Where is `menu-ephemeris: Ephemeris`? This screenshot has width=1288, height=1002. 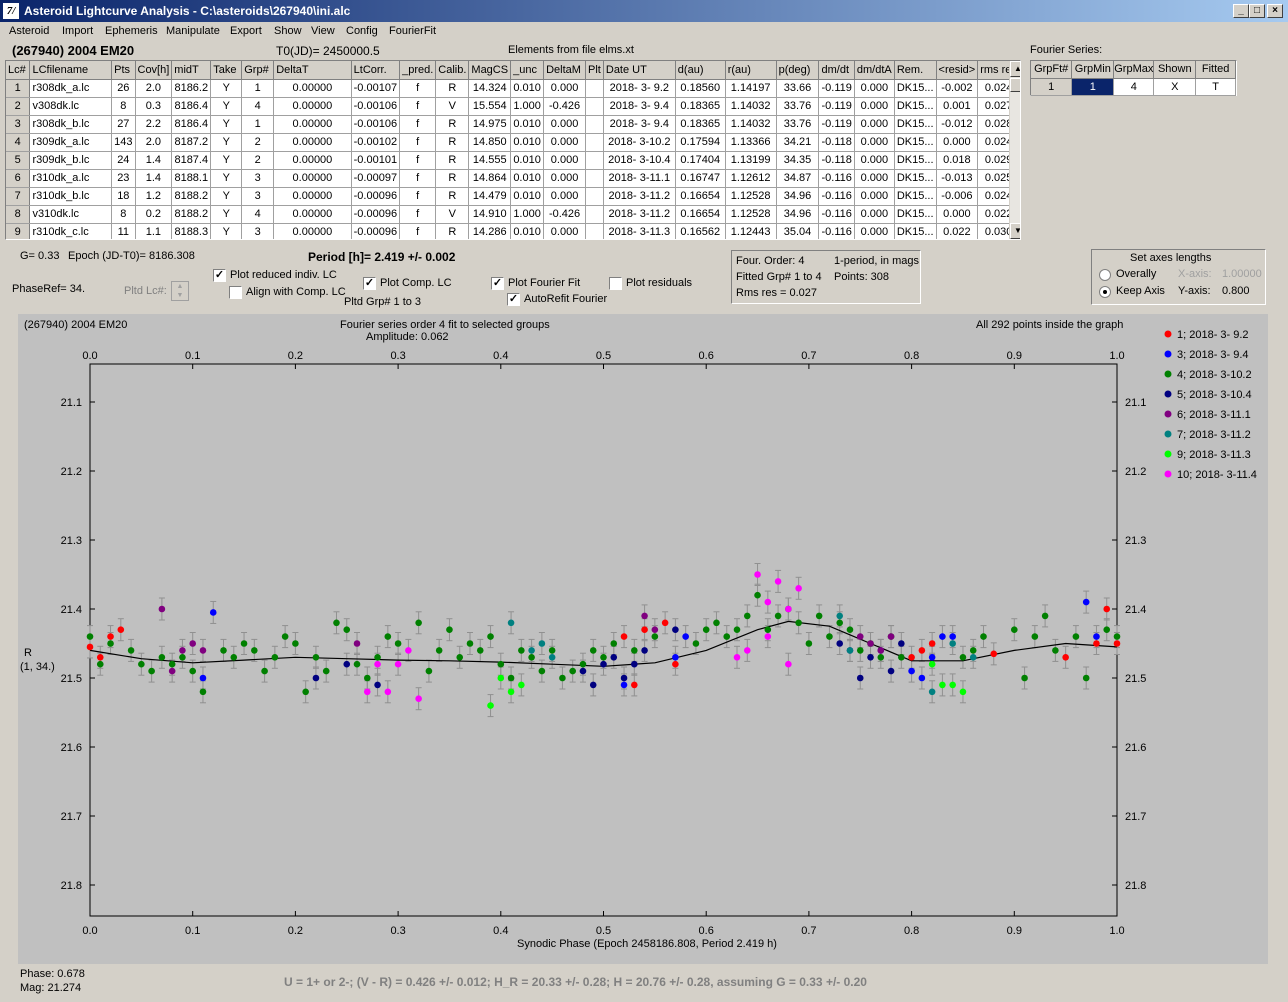
menu-ephemeris: Ephemeris is located at coordinates (131, 31).